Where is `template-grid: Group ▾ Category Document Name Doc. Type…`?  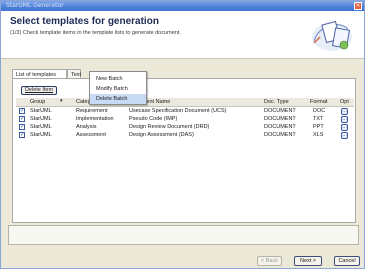
template-grid: Group ▾ Category Document Name Doc. Type… is located at coordinates (185, 118).